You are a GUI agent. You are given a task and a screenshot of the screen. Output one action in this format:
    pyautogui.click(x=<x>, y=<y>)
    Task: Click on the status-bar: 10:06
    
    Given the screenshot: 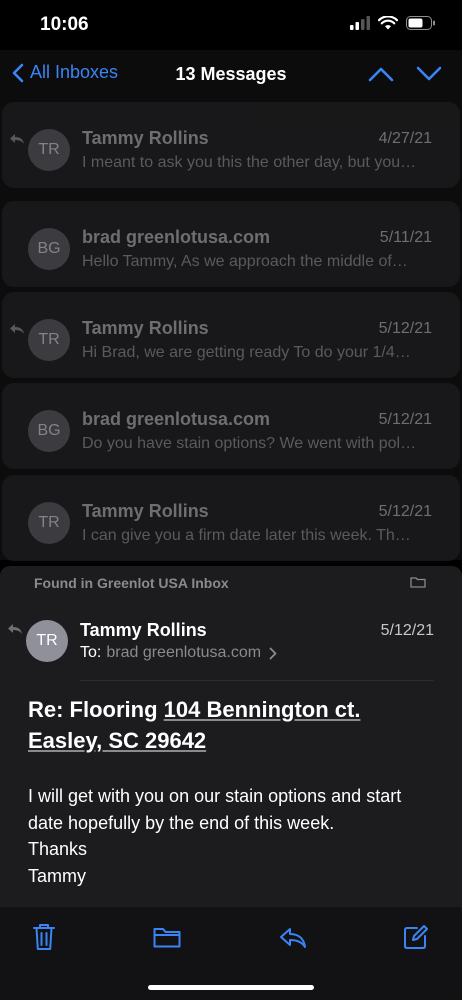 What is the action you would take?
    pyautogui.click(x=231, y=25)
    